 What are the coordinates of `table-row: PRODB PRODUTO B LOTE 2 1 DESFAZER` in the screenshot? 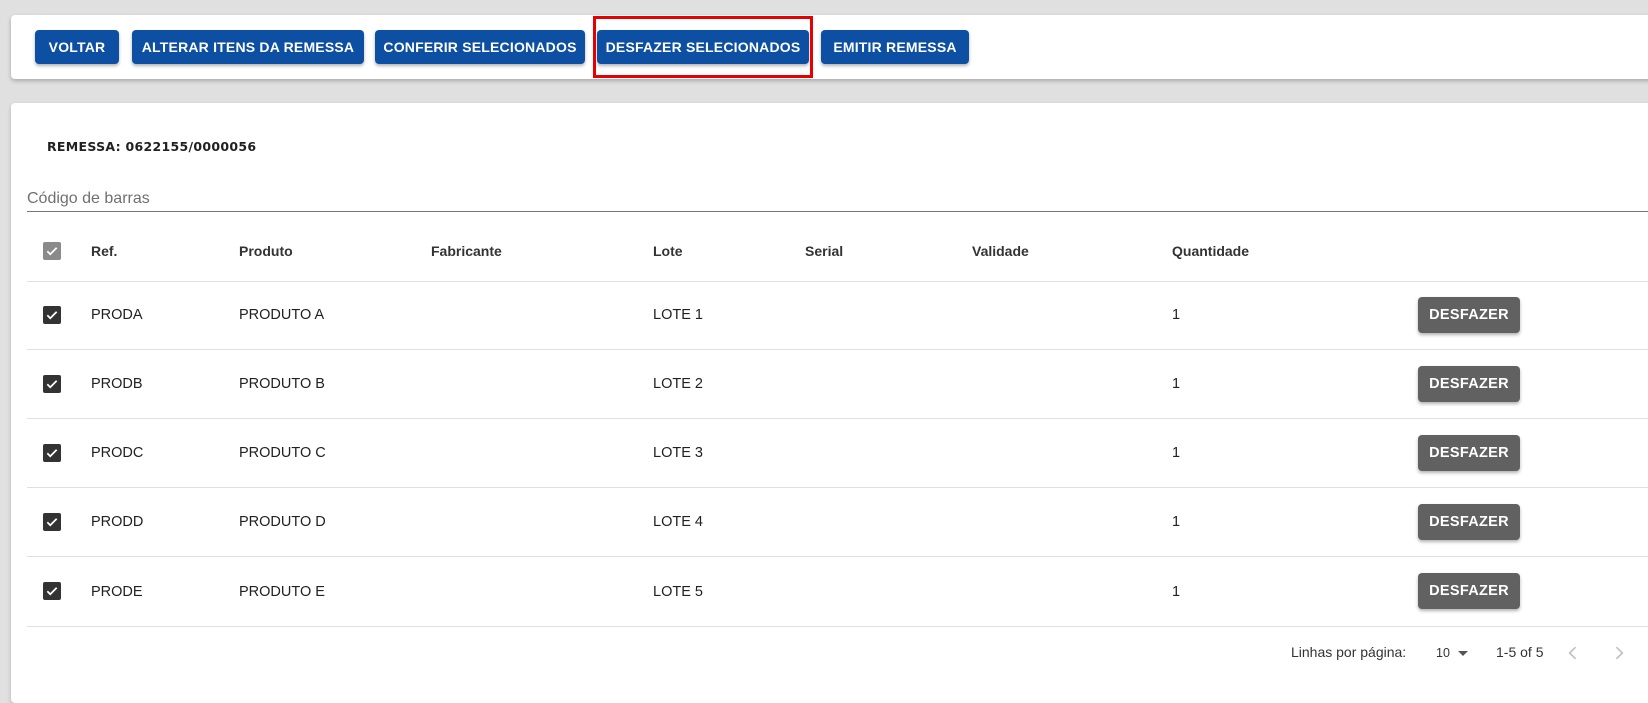 It's located at (837, 384).